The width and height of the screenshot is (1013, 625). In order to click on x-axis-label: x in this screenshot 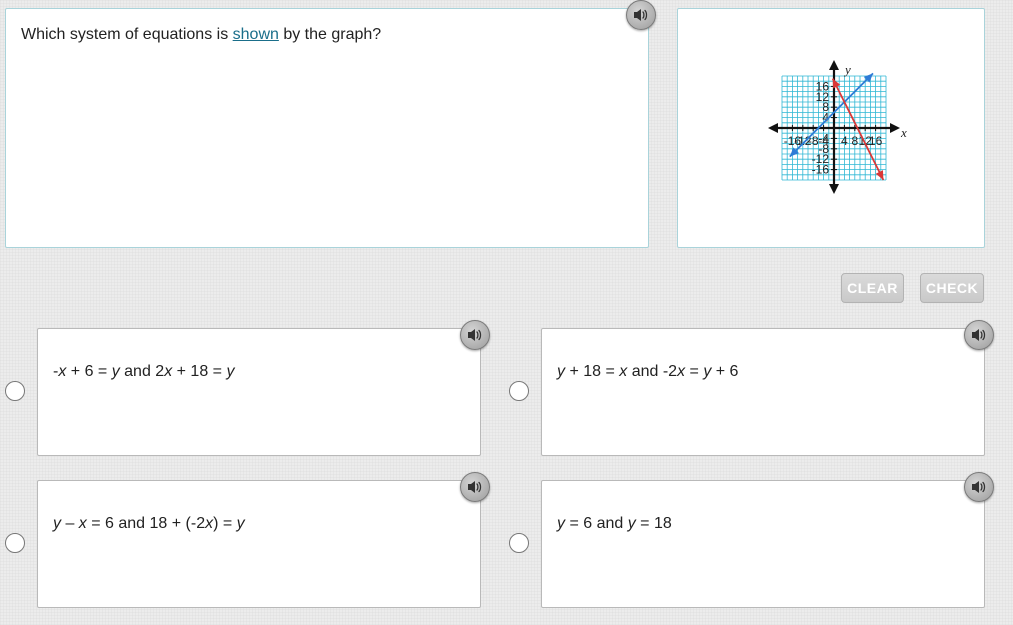, I will do `click(903, 132)`.